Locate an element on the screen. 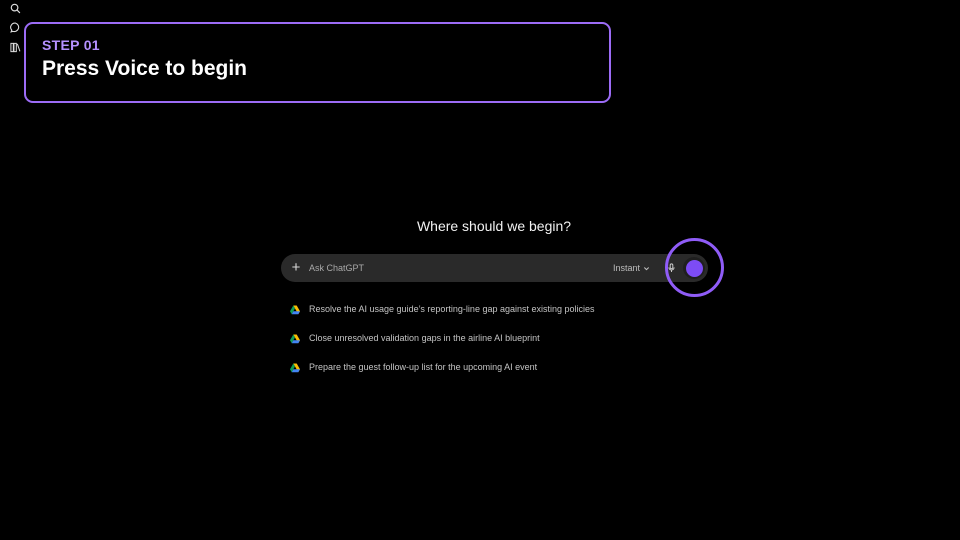 The width and height of the screenshot is (960, 540). step-number: STEP 01 is located at coordinates (71, 45).